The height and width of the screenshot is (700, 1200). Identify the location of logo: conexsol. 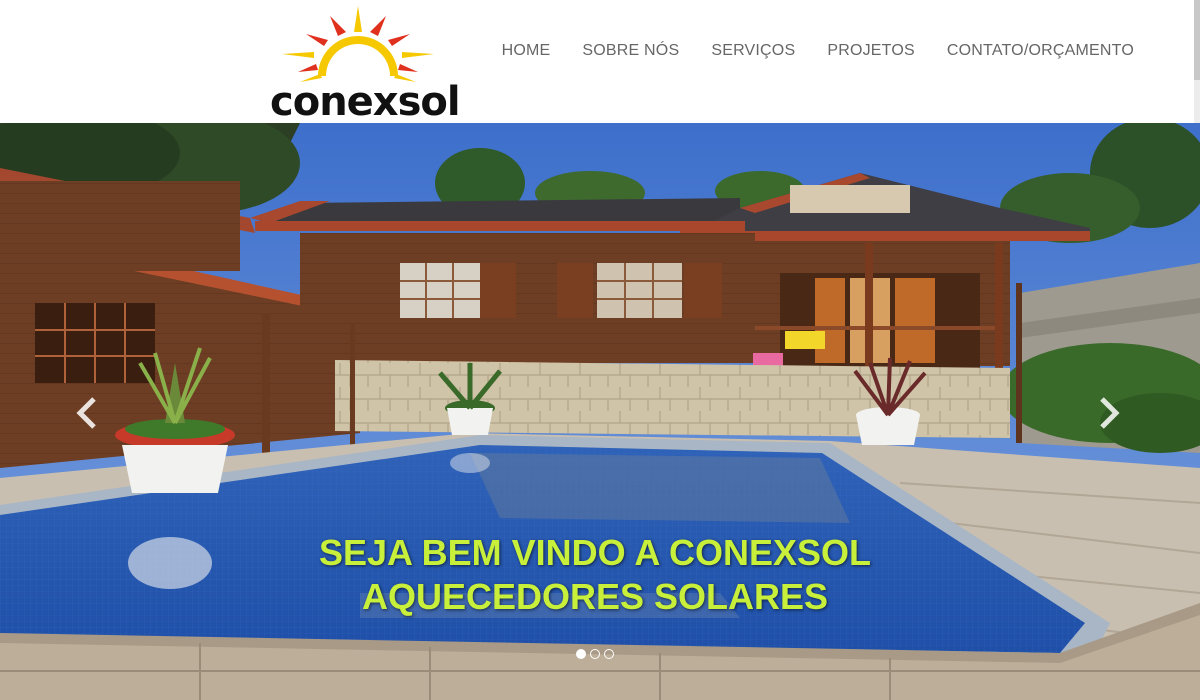
(365, 64).